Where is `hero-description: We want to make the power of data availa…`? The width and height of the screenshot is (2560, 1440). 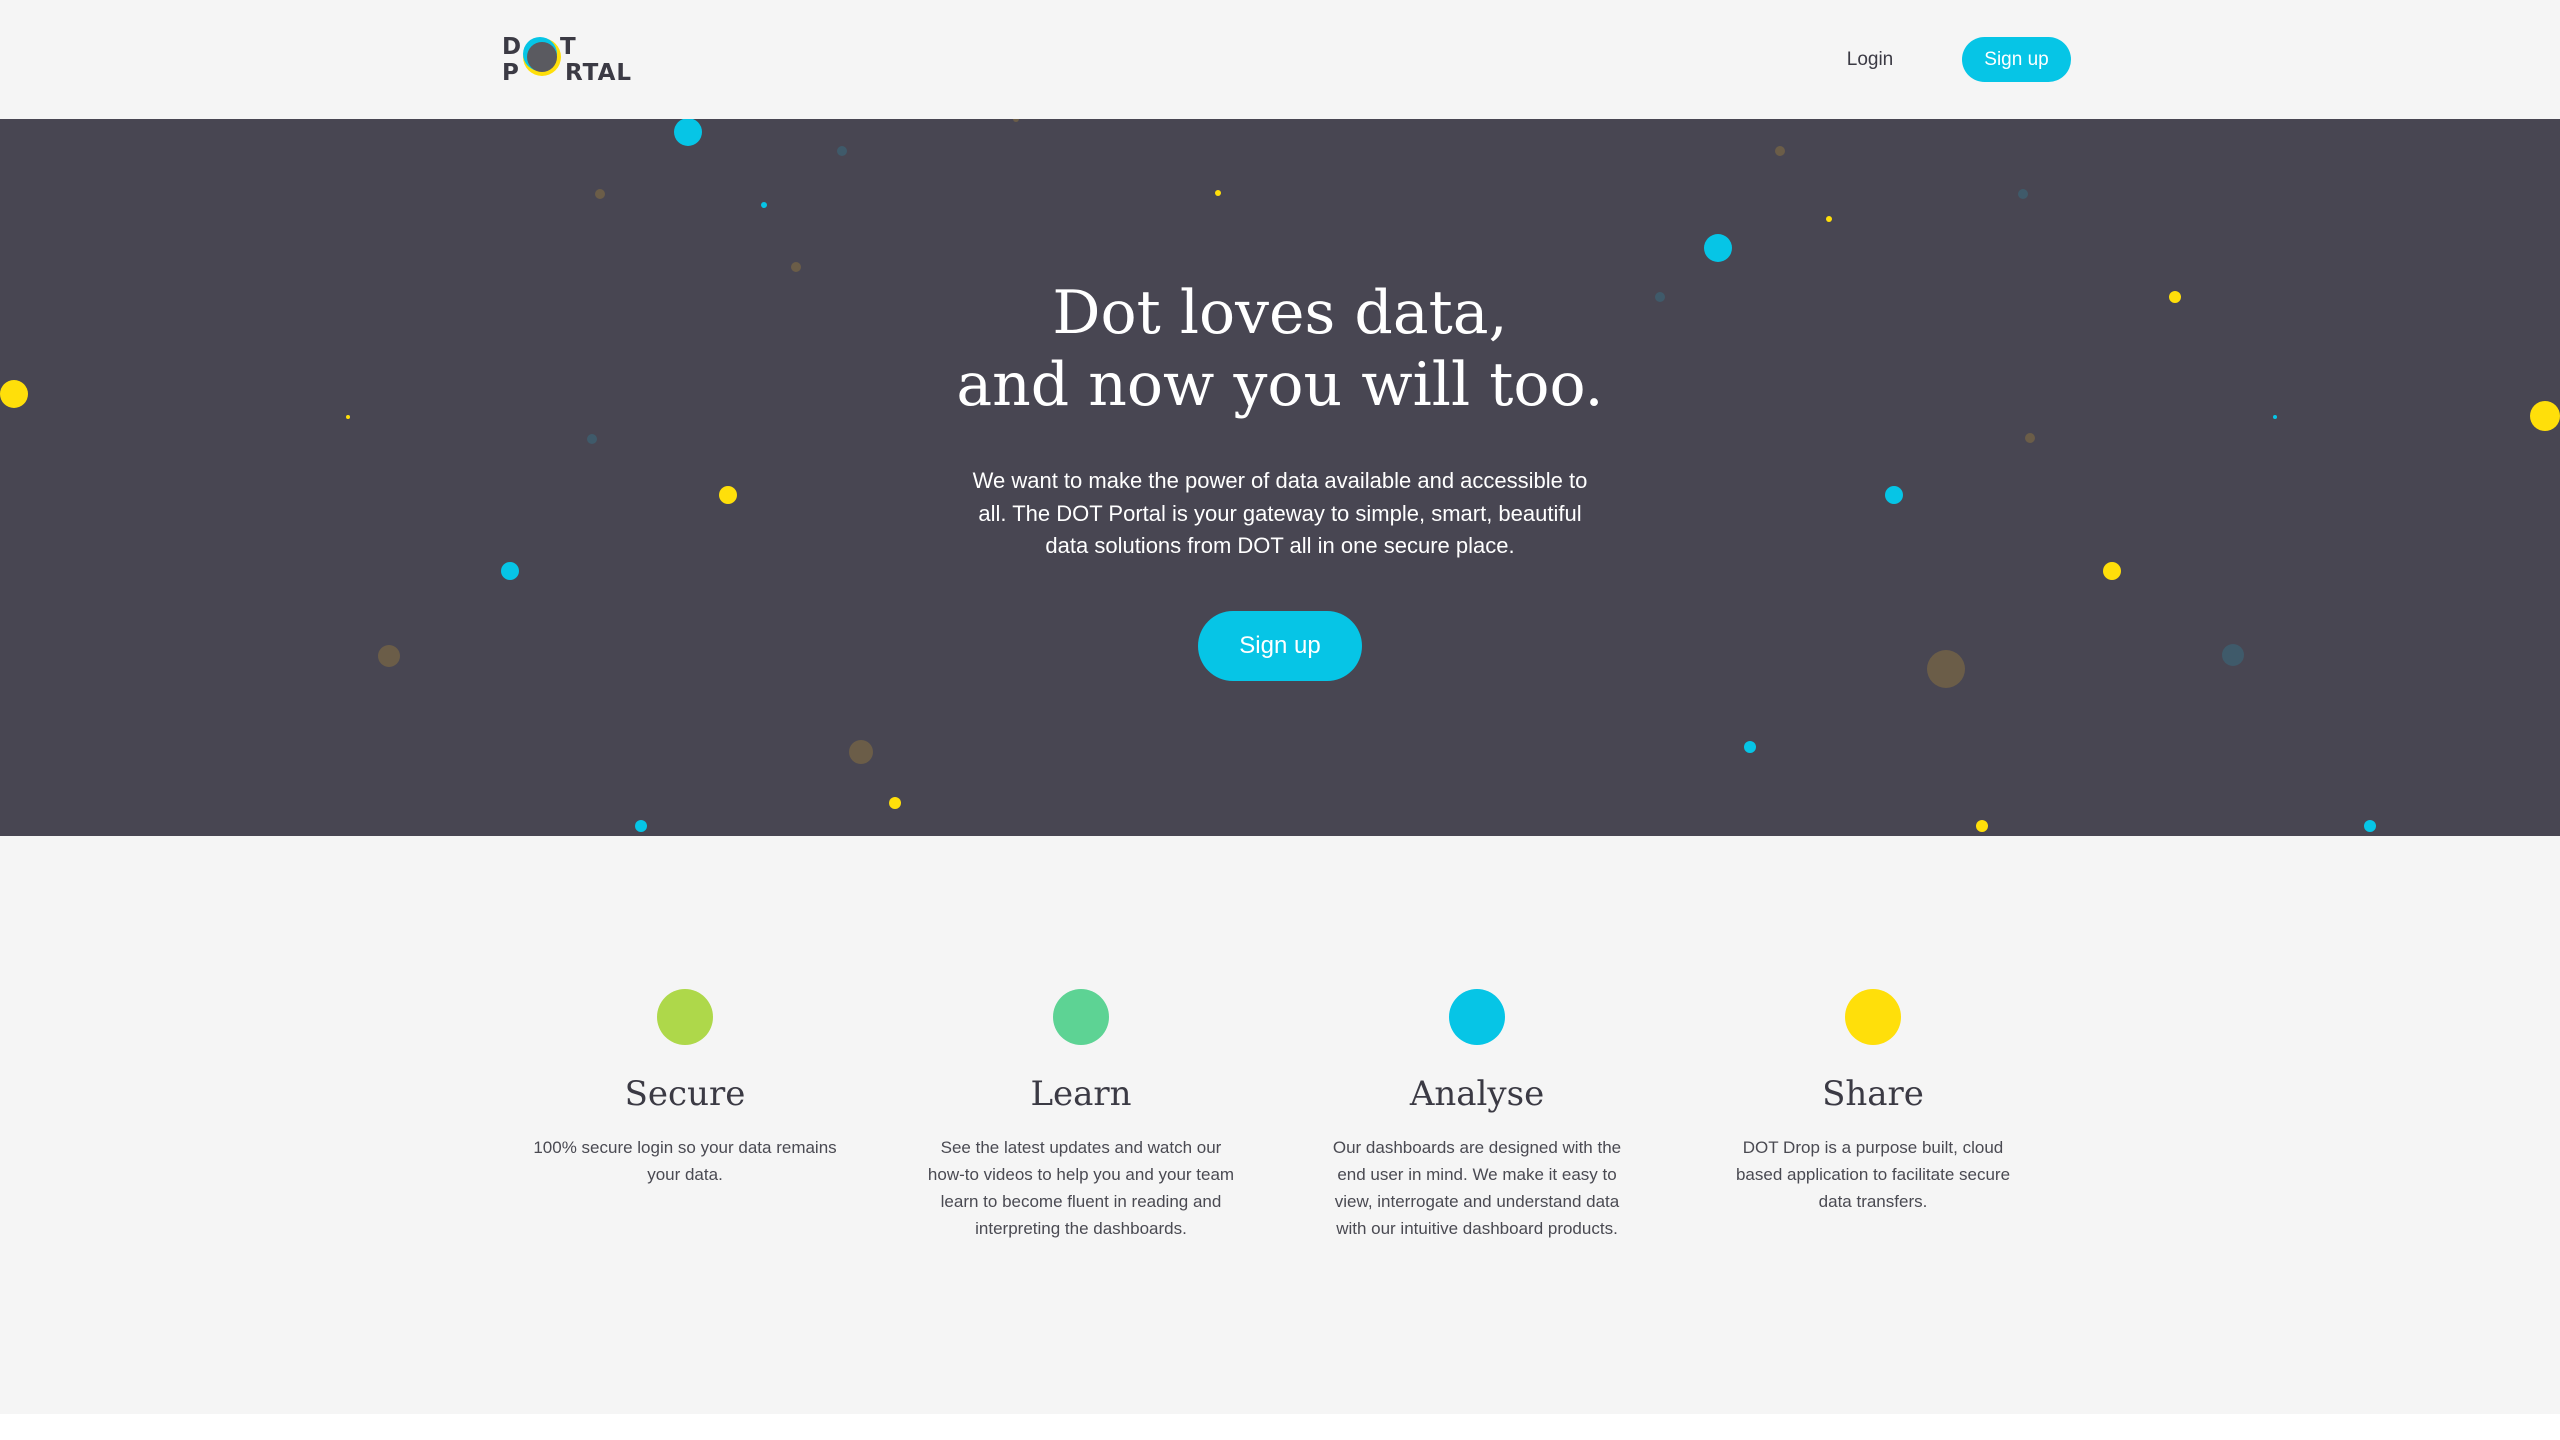 hero-description: We want to make the power of data availa… is located at coordinates (1280, 513).